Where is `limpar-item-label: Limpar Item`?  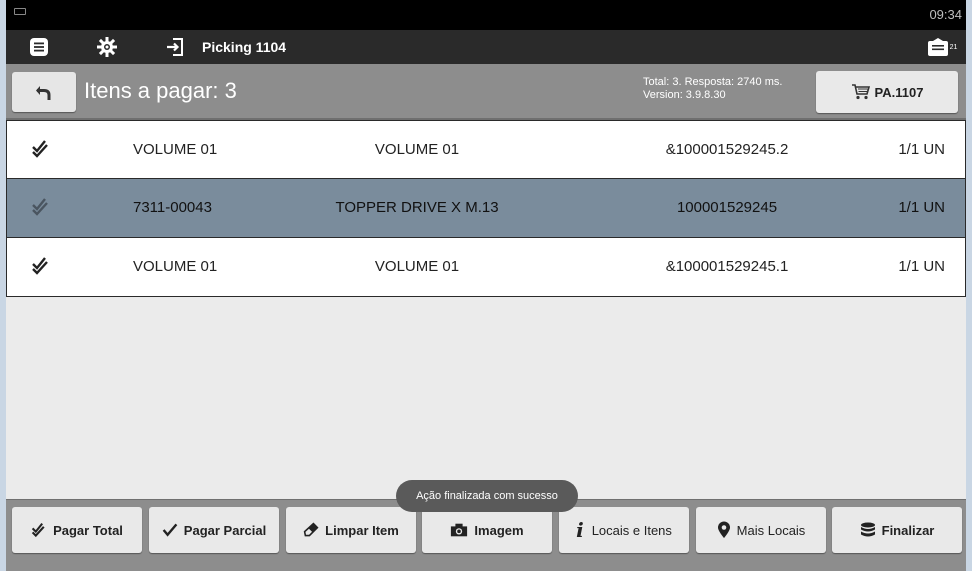 limpar-item-label: Limpar Item is located at coordinates (362, 530).